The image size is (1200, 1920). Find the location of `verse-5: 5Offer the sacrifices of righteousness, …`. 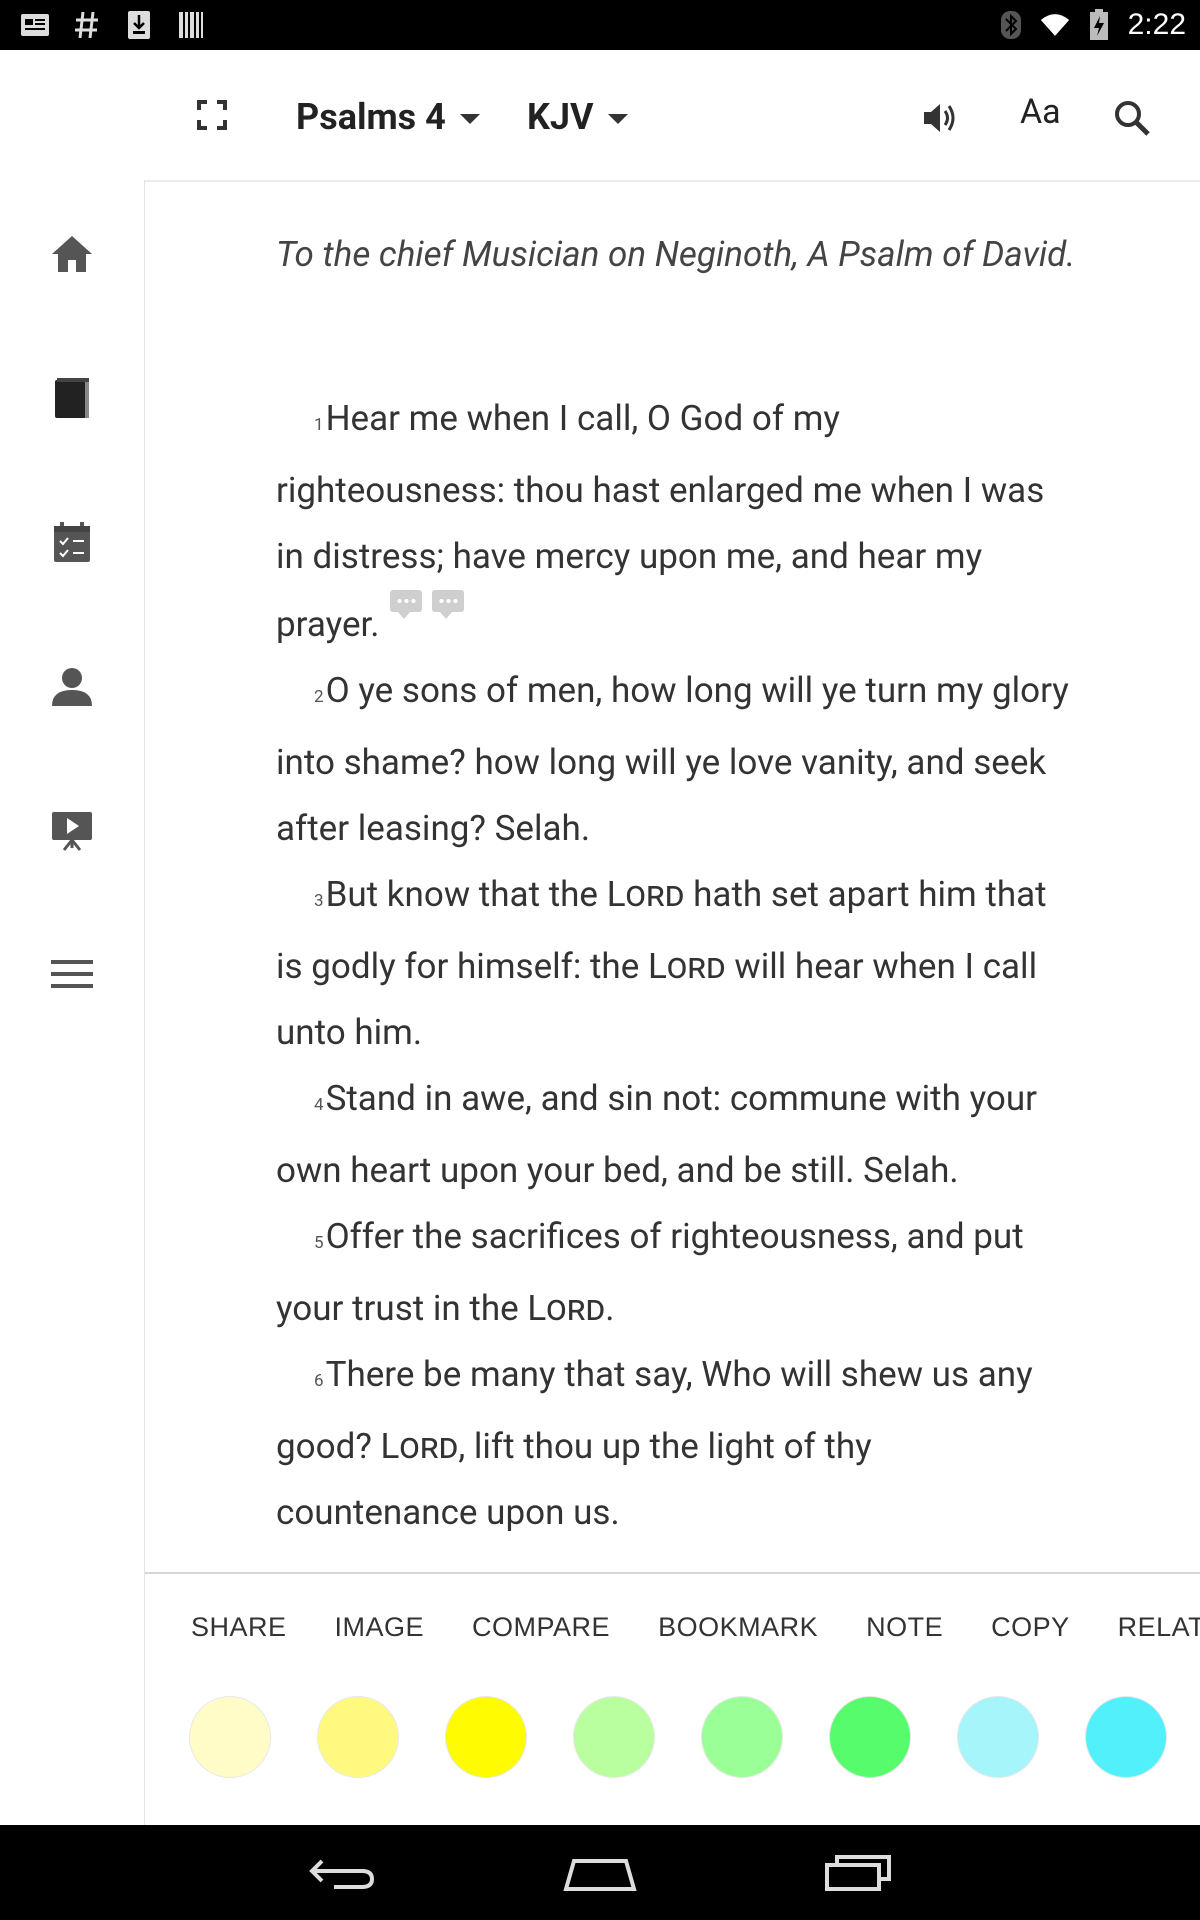

verse-5: 5Offer the sacrifices of righteousness, … is located at coordinates (676, 1273).